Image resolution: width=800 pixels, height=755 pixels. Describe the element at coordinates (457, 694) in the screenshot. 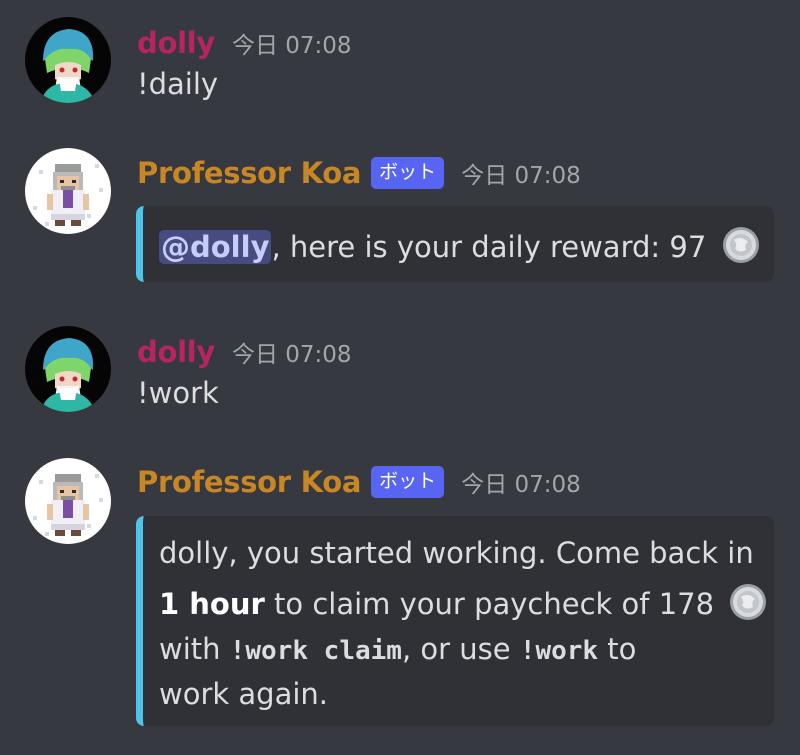

I see `embed-line-4: work again.` at that location.